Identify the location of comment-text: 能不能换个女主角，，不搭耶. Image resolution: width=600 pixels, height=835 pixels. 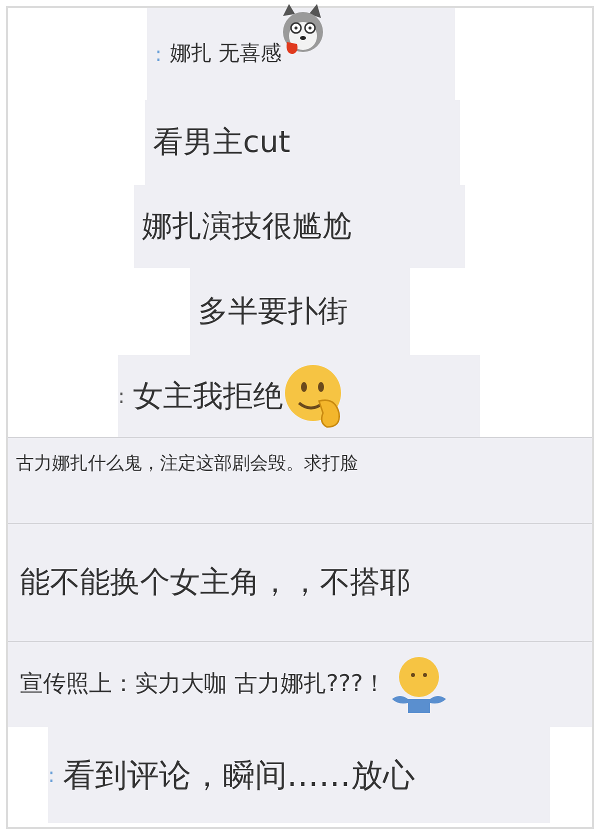
(215, 583).